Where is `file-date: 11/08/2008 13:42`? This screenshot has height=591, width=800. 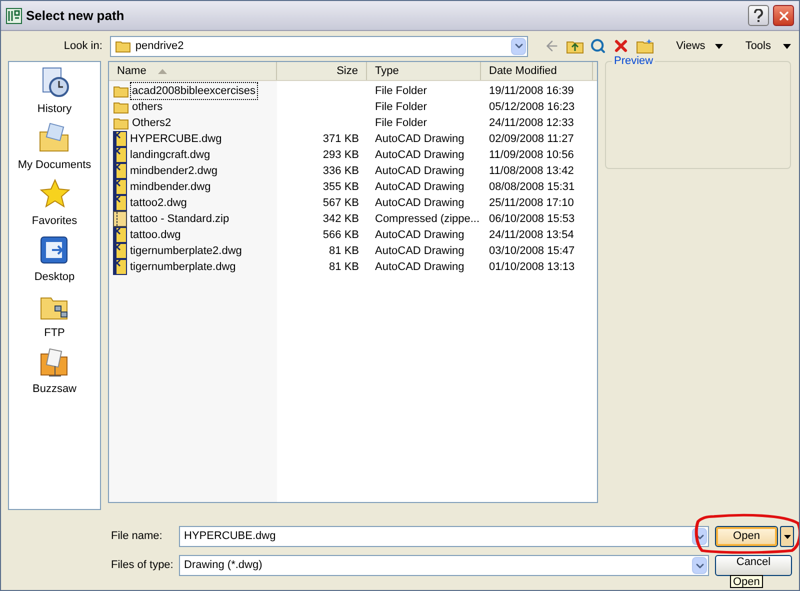
file-date: 11/08/2008 13:42 is located at coordinates (531, 171).